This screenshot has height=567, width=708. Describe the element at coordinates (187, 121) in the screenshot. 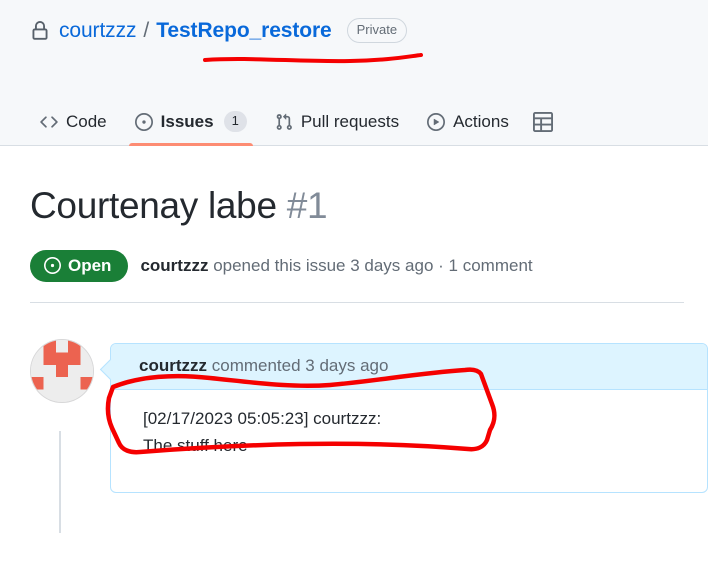

I see `tab-issues-label: Issues` at that location.